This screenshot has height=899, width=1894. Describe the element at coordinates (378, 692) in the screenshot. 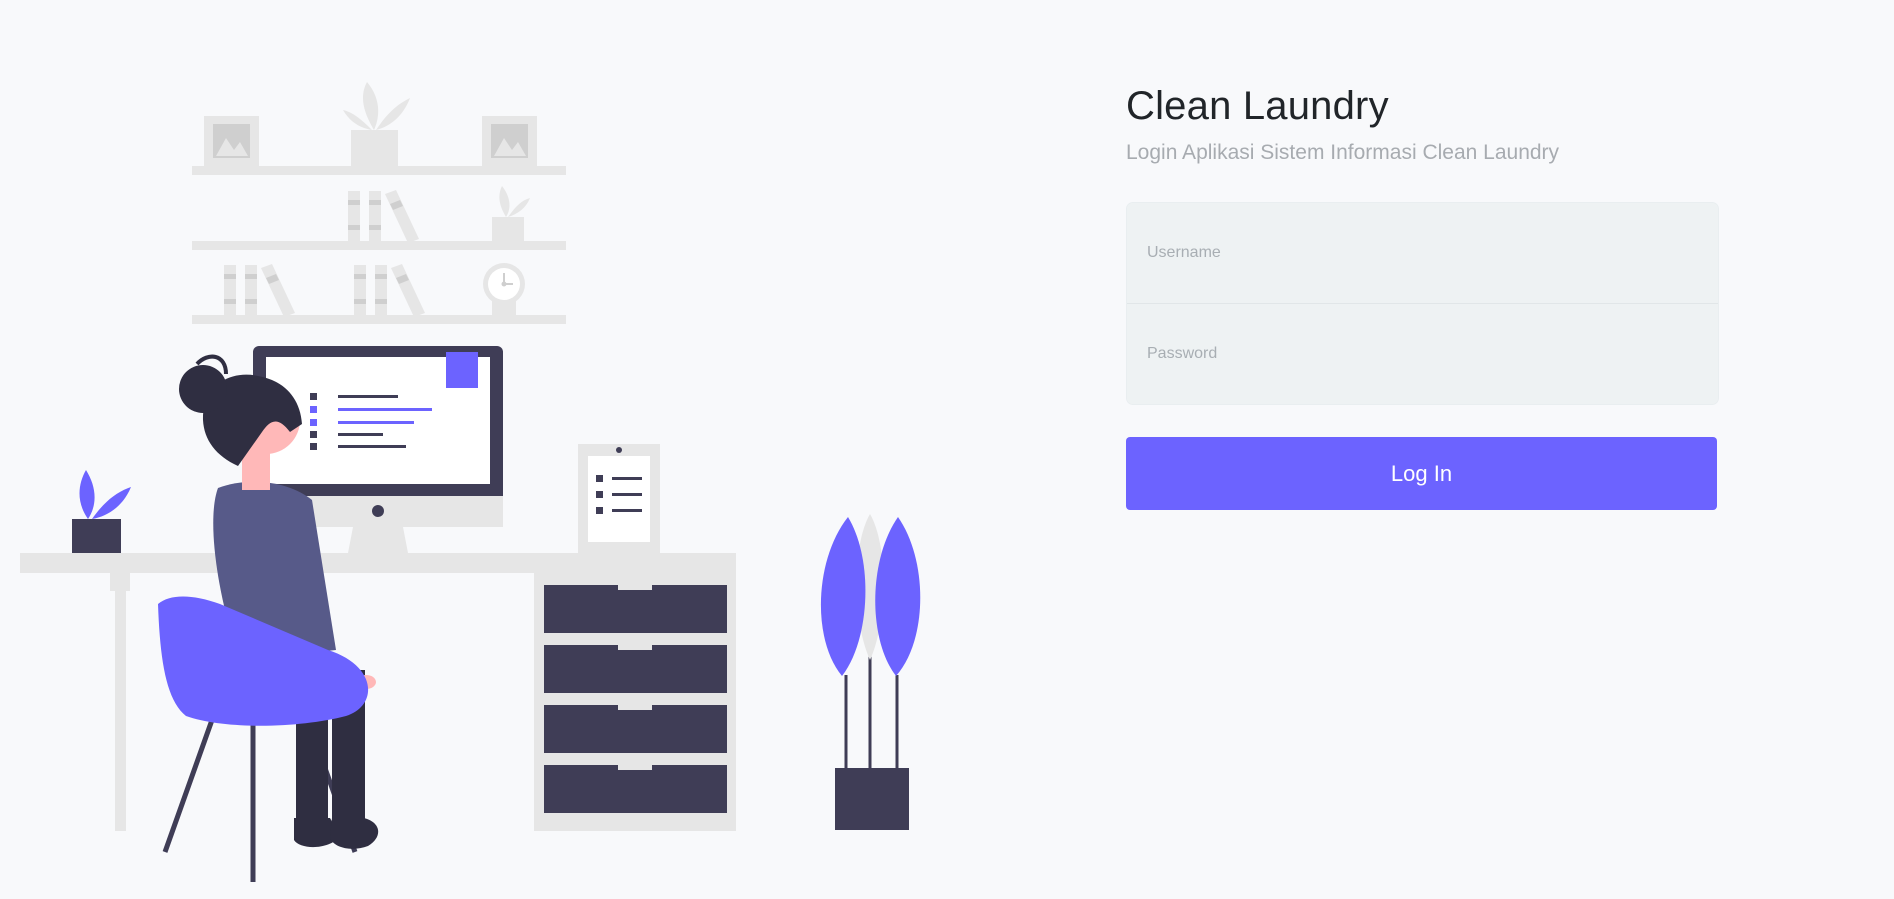

I see `desk` at that location.